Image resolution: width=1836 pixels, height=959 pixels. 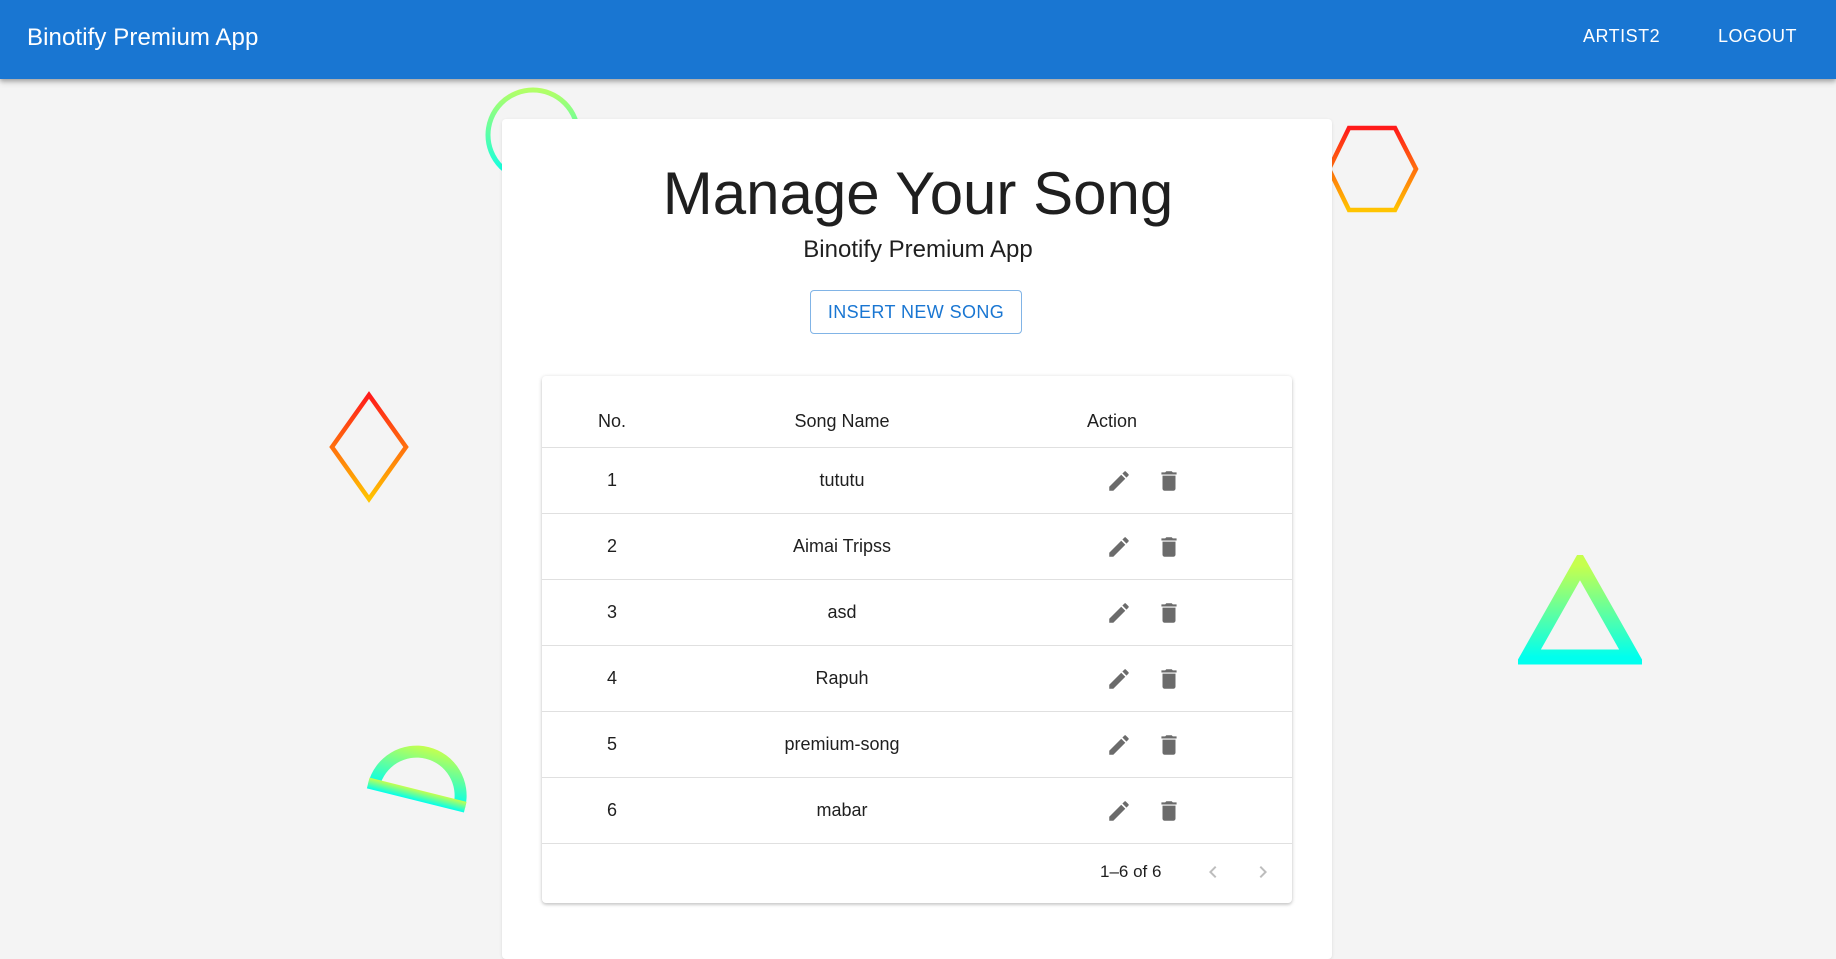 I want to click on row-number: 2, so click(x=611, y=546).